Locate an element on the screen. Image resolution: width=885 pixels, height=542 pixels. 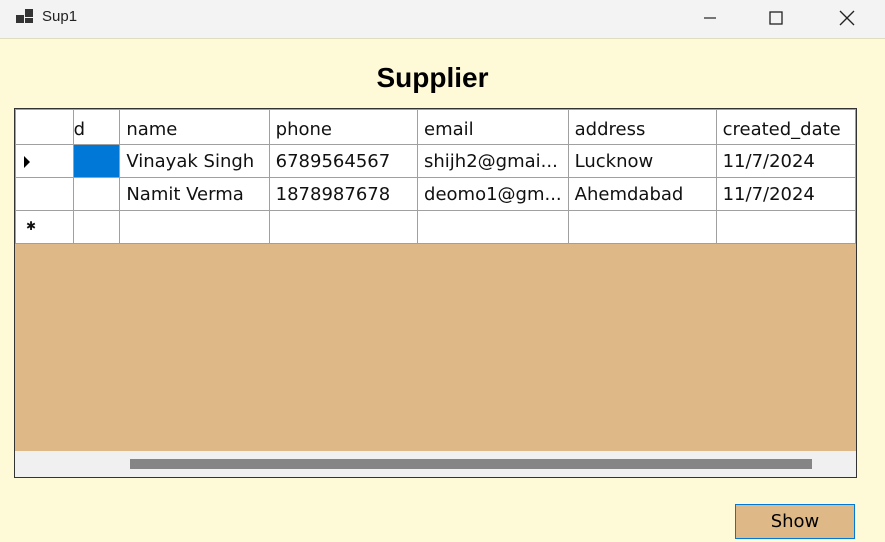
grid-cell-name: Vinayak Singh is located at coordinates (194, 161).